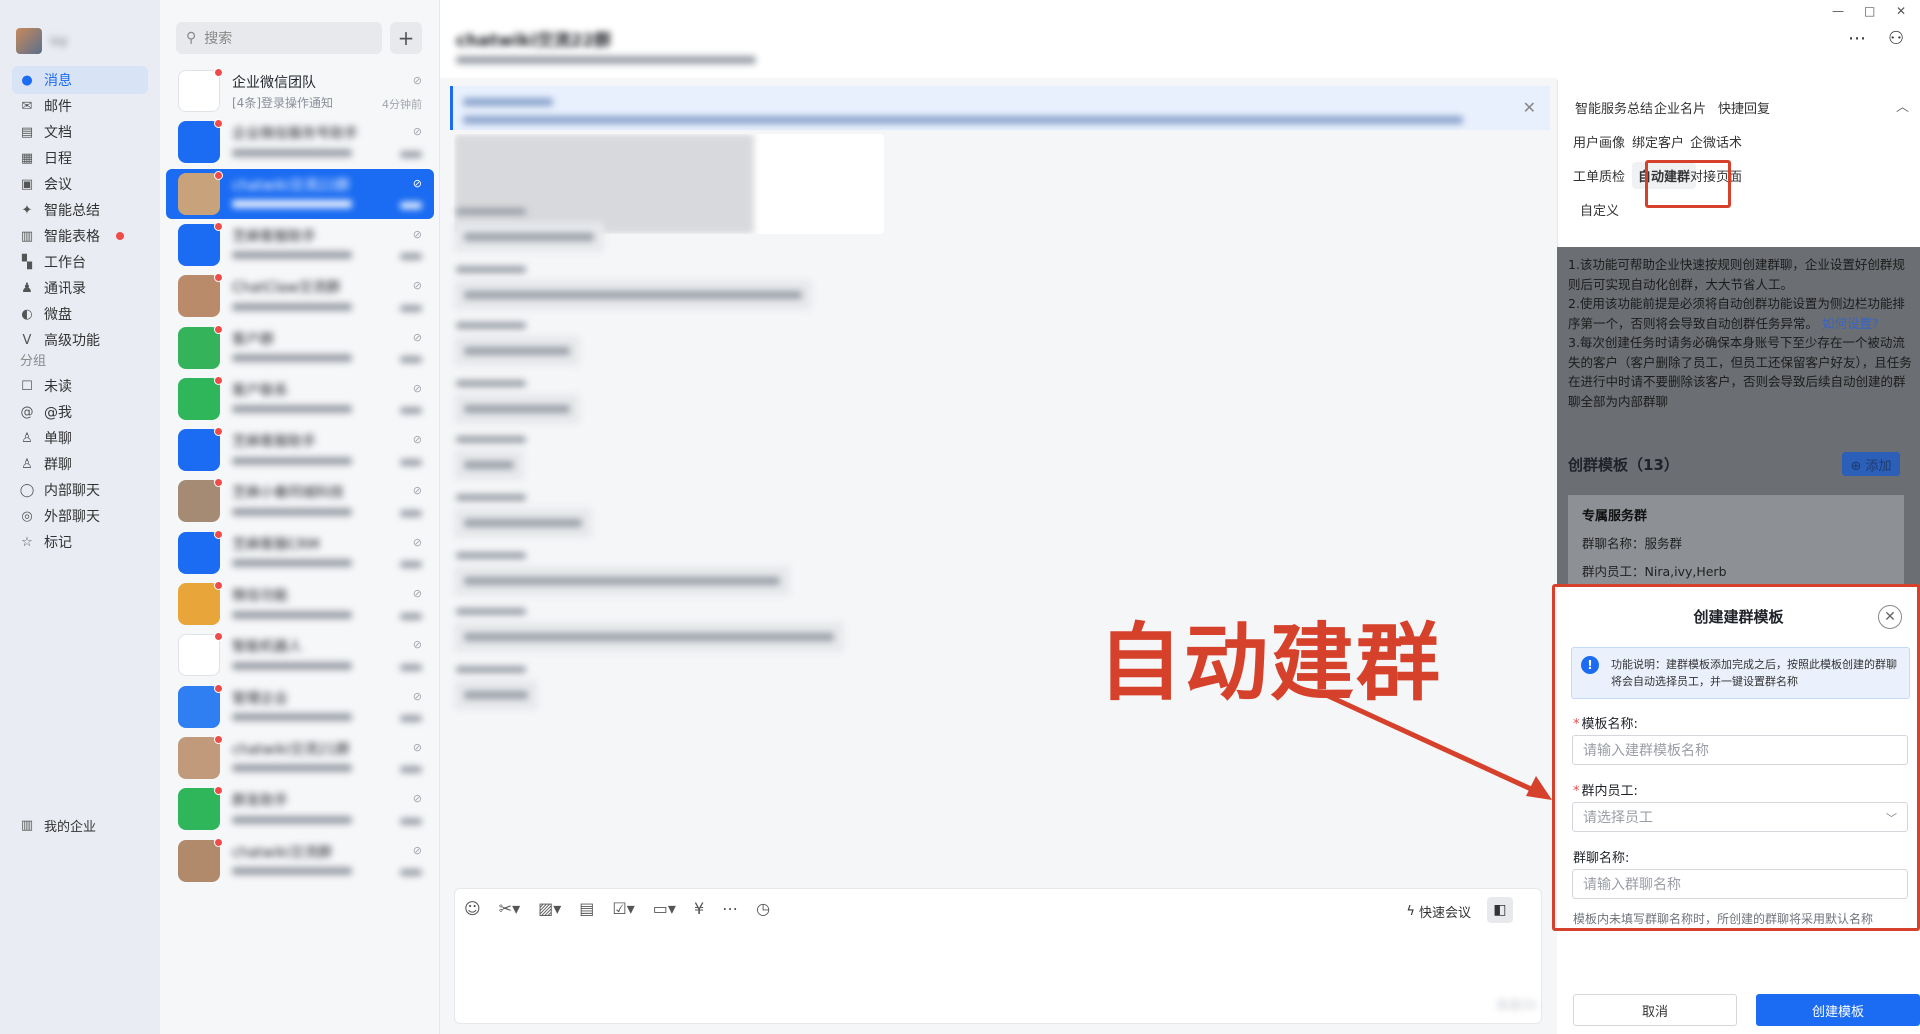 The height and width of the screenshot is (1034, 1920). Describe the element at coordinates (1000, 108) in the screenshot. I see `pinned-notice: ✕` at that location.